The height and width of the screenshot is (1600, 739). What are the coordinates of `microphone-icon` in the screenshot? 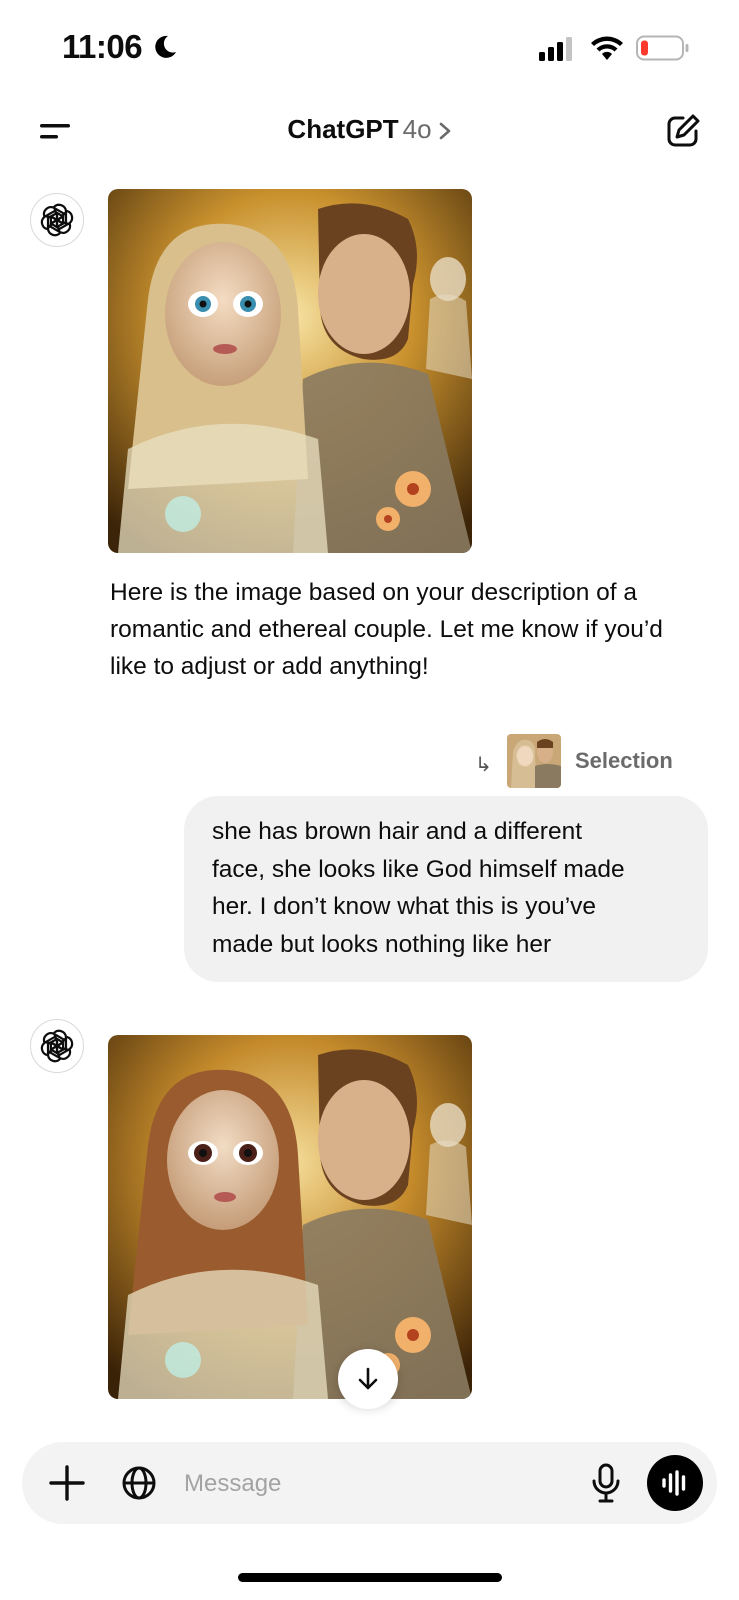 It's located at (606, 1483).